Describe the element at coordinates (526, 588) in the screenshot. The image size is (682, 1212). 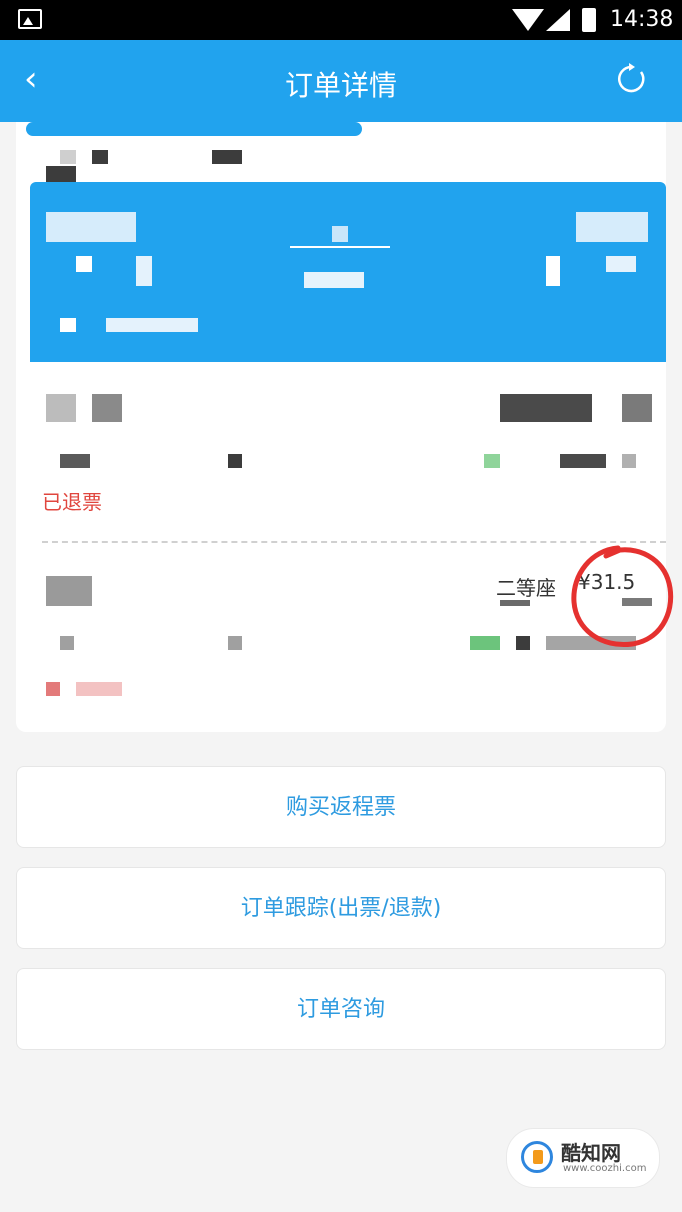
I see `seat-class: 二等座` at that location.